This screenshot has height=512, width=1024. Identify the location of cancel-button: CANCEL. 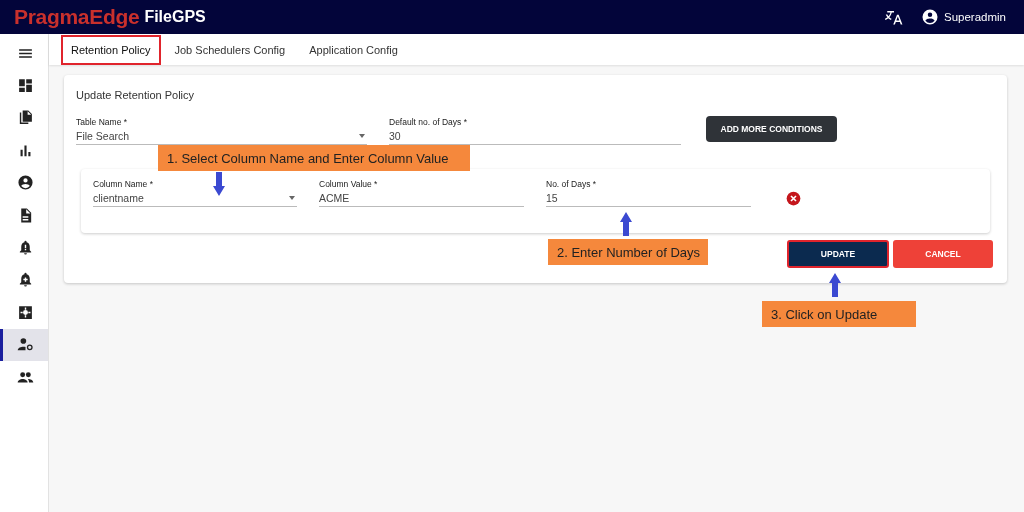
(943, 254).